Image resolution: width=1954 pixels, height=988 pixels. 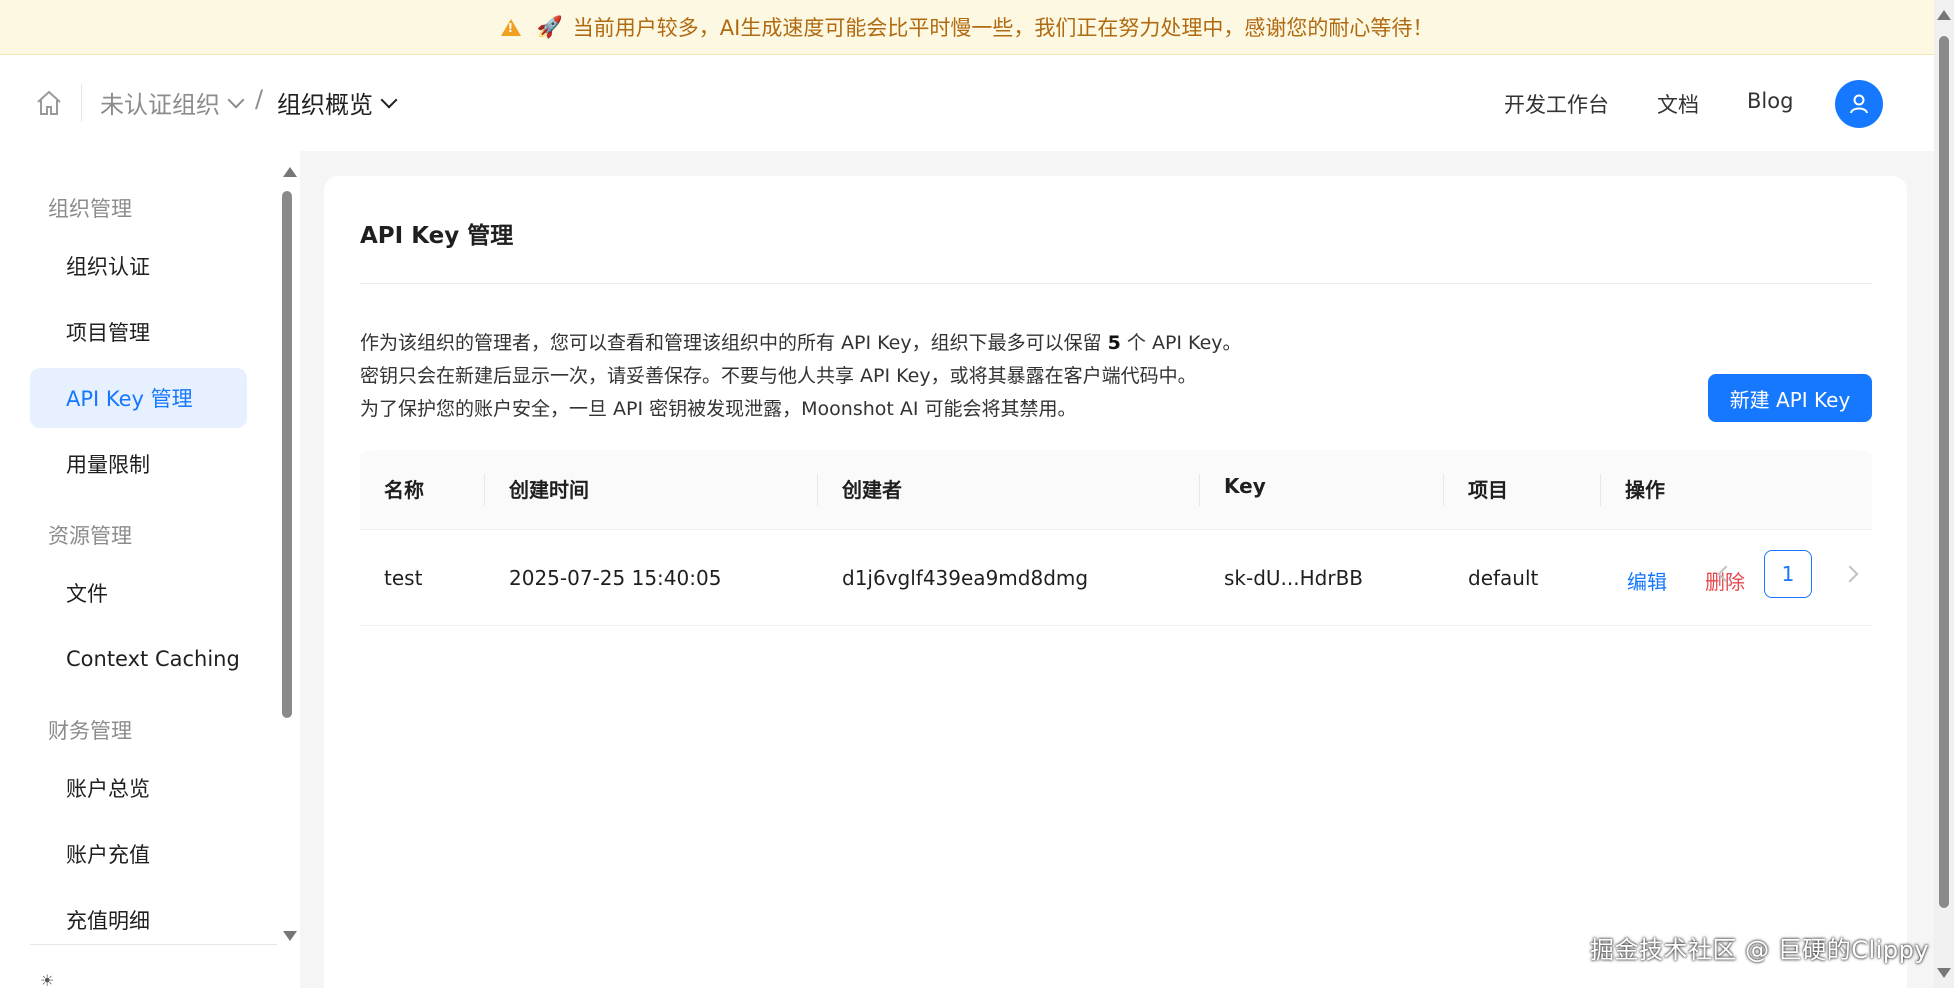 I want to click on cell-key: sk-dU...HdrBB, so click(x=1294, y=578).